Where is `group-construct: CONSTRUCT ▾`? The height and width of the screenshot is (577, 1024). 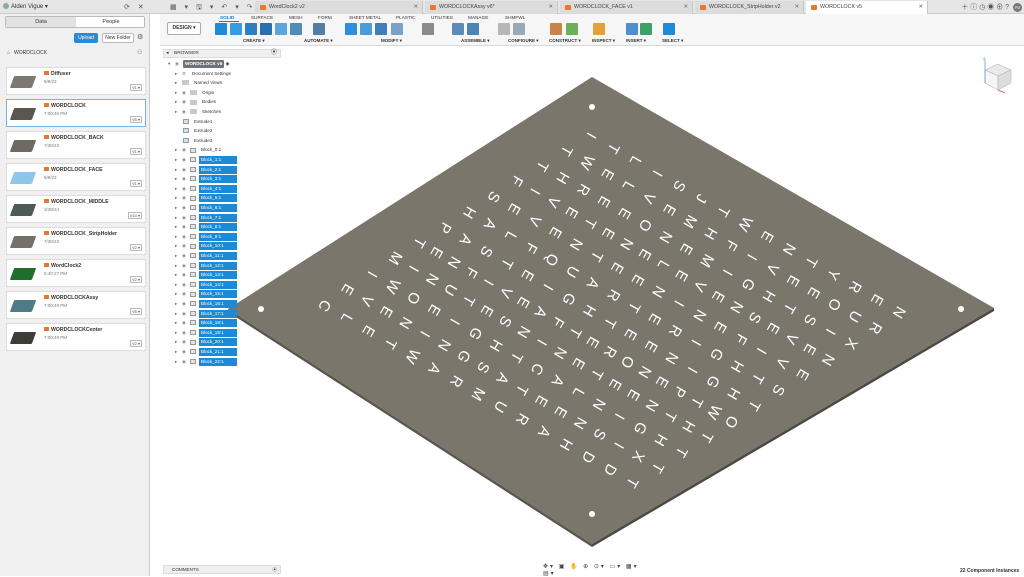
group-construct: CONSTRUCT ▾ is located at coordinates (565, 41).